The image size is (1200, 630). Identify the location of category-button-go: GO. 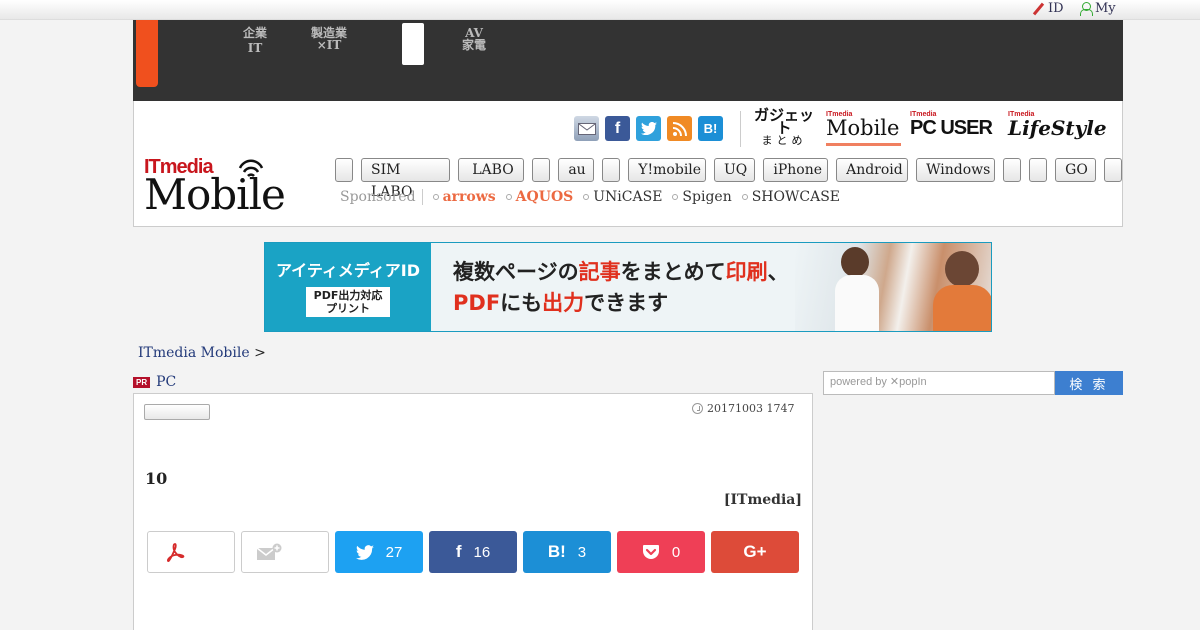
(1075, 170).